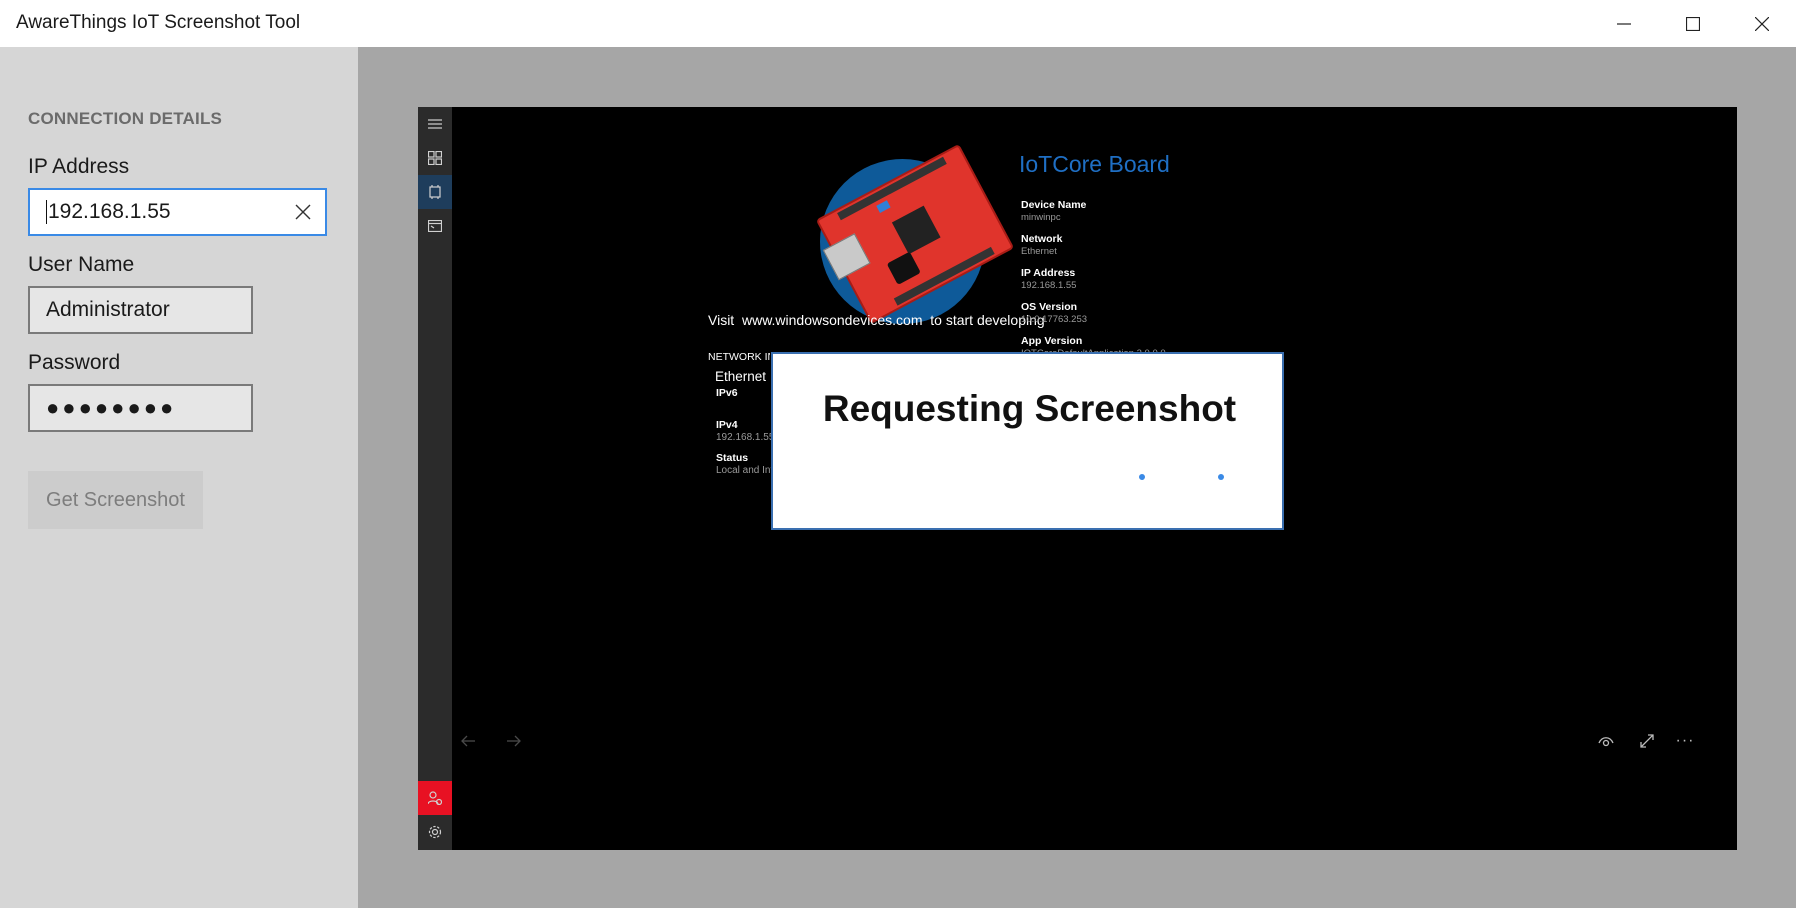 The height and width of the screenshot is (908, 1796). I want to click on maximize-button, so click(1693, 23).